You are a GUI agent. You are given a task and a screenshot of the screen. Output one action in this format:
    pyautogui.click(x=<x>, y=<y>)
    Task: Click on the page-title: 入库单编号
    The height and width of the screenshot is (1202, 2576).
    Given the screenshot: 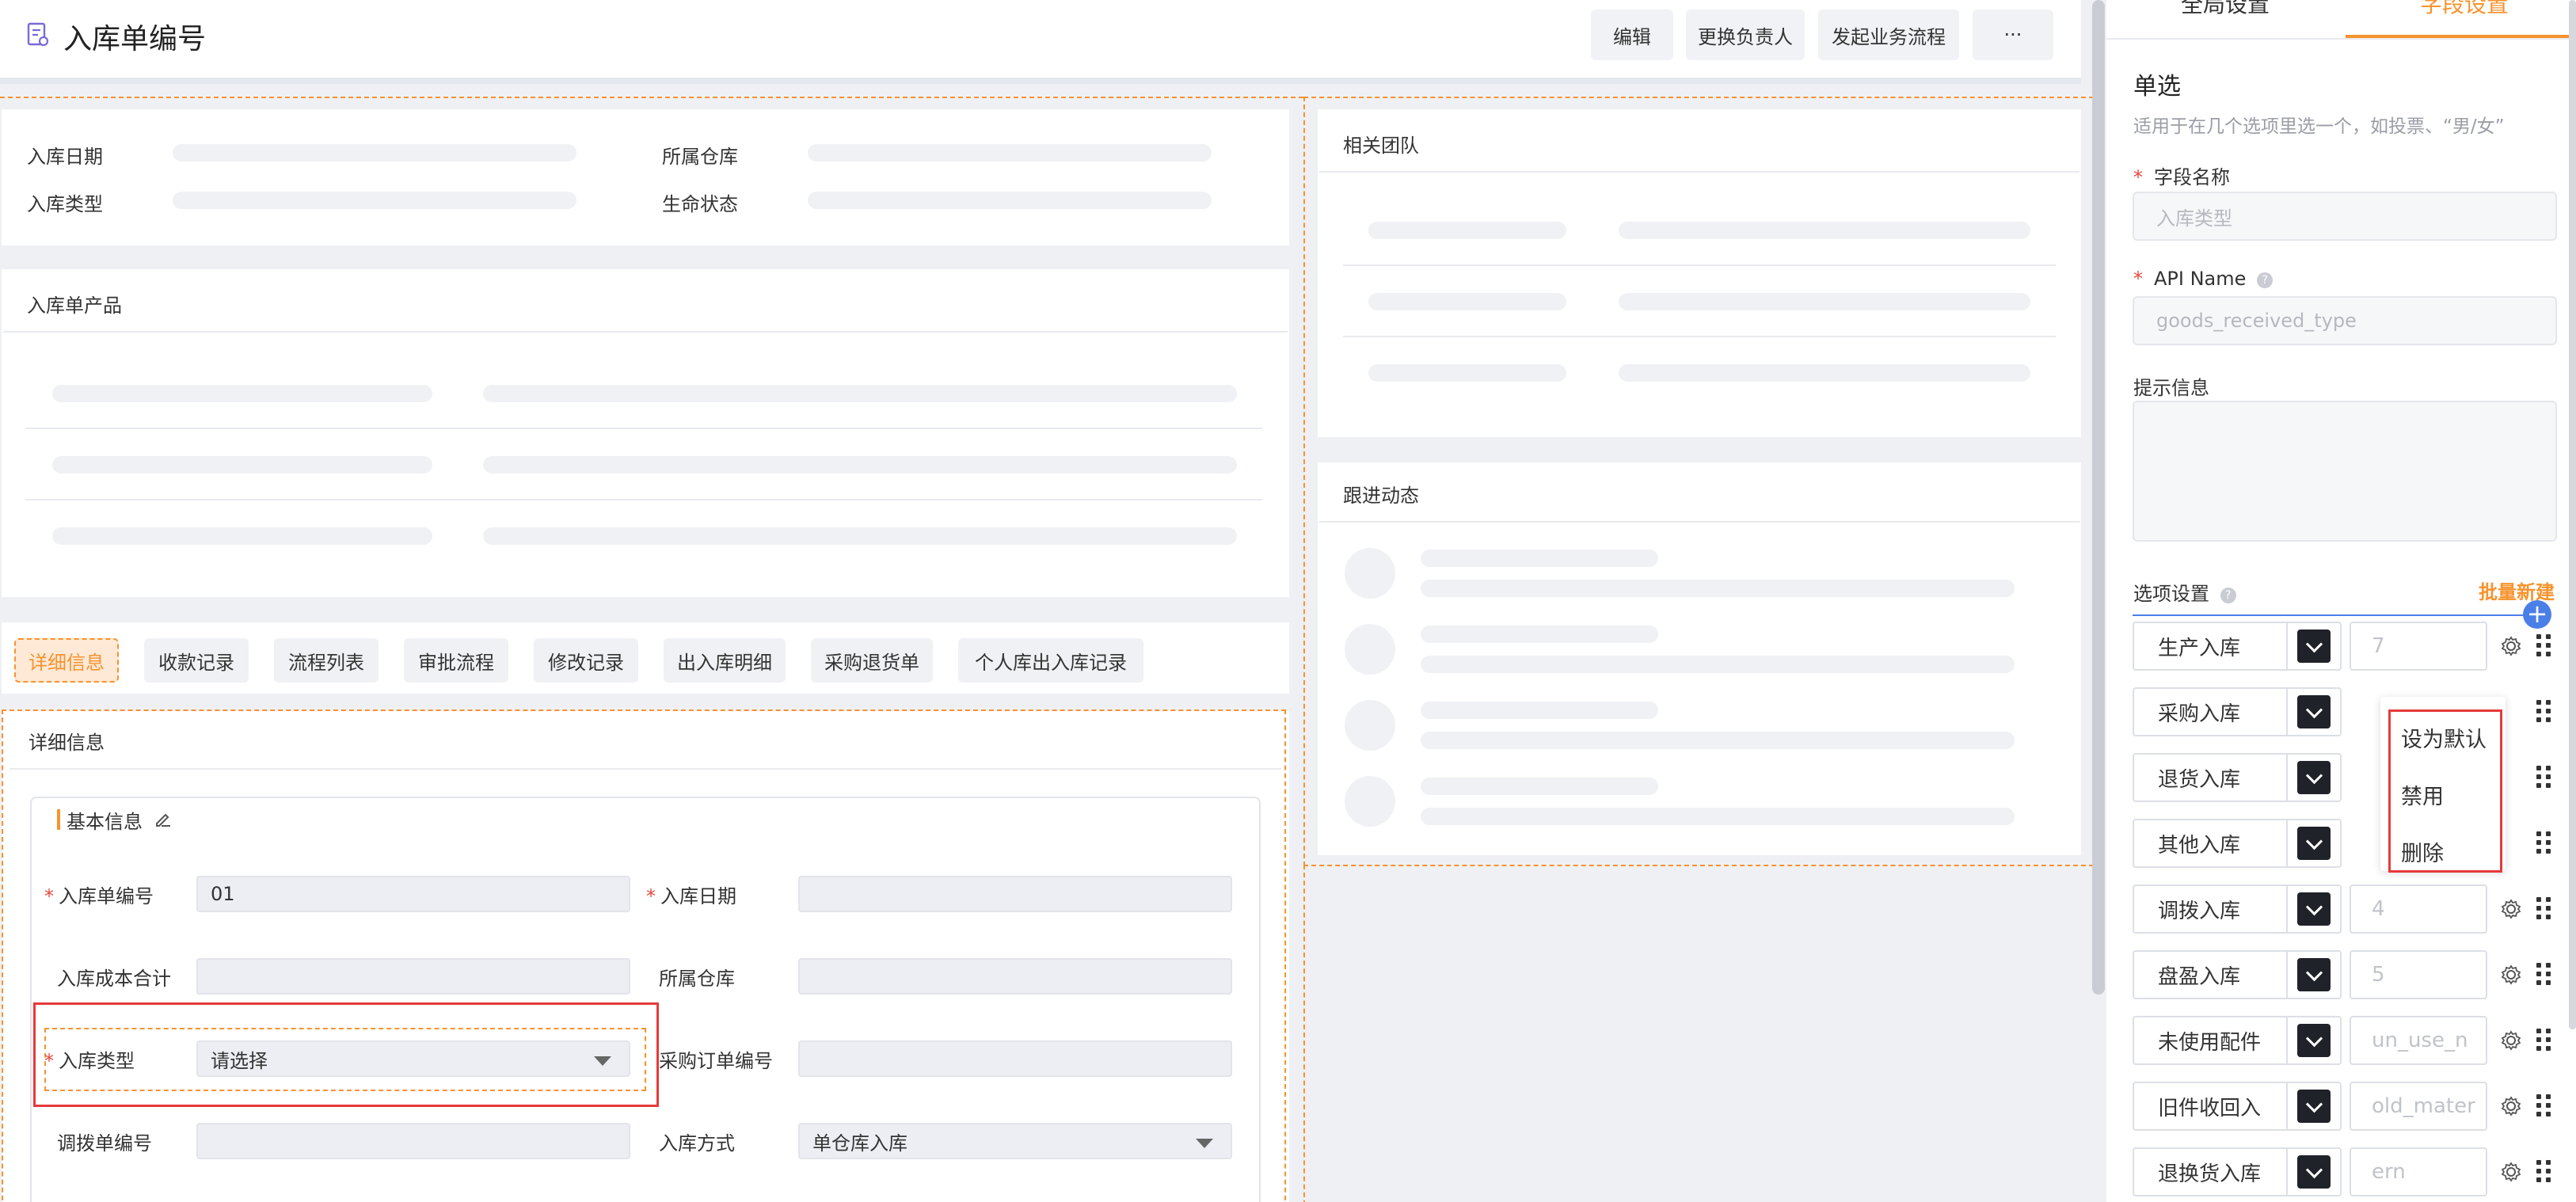 What is the action you would take?
    pyautogui.click(x=135, y=39)
    